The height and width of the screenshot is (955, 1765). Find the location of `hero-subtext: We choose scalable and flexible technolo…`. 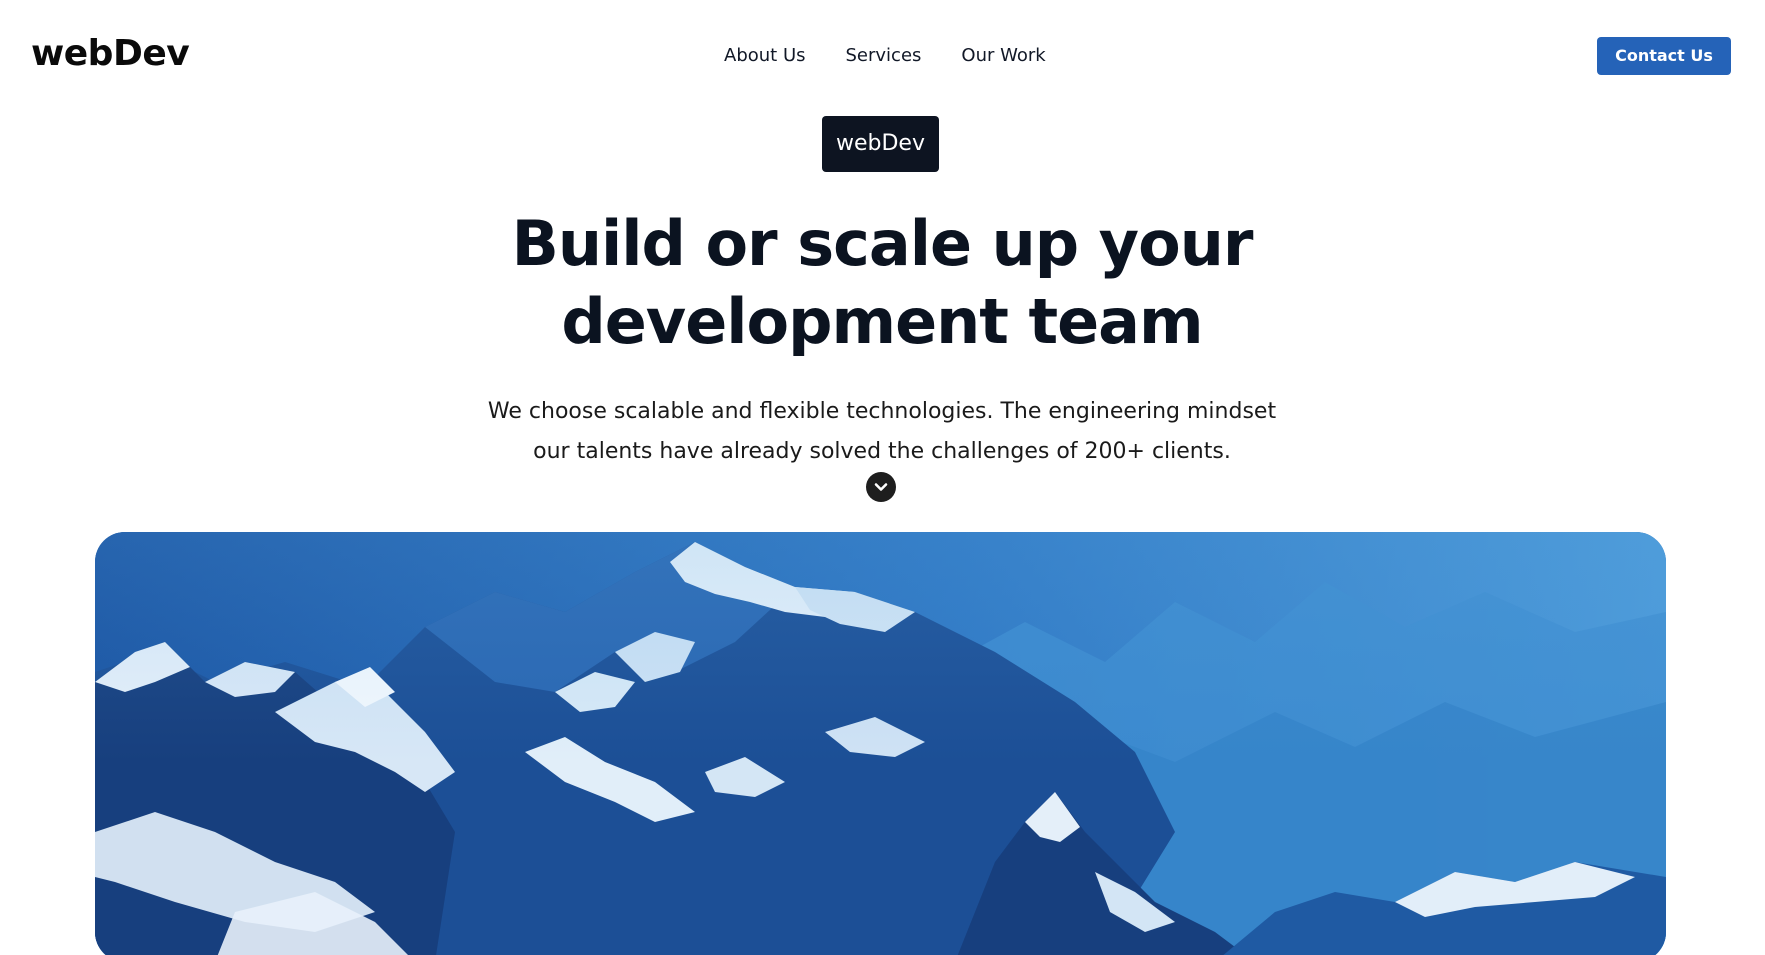

hero-subtext: We choose scalable and flexible technolo… is located at coordinates (882, 432).